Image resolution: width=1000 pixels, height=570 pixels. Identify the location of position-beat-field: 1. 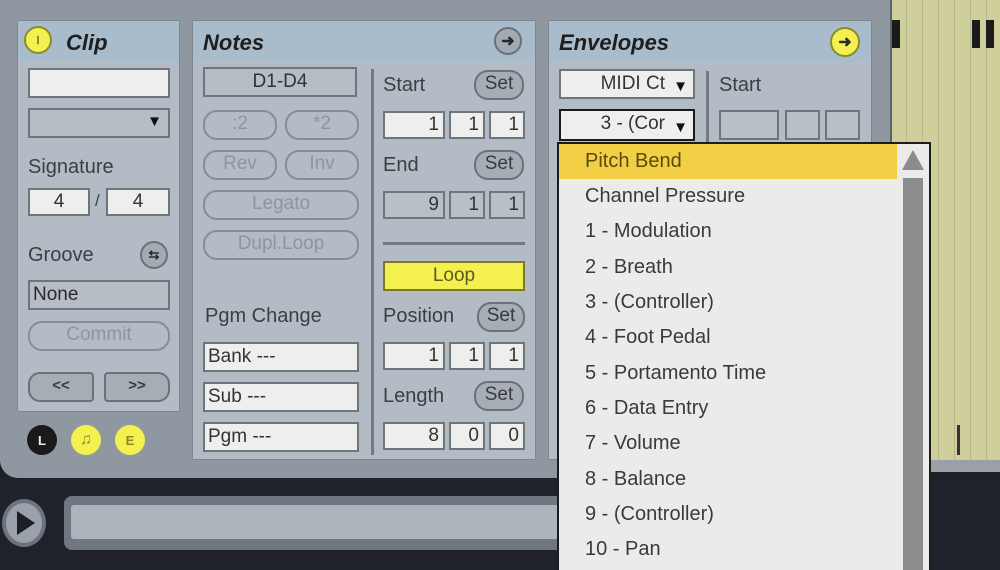
(467, 356).